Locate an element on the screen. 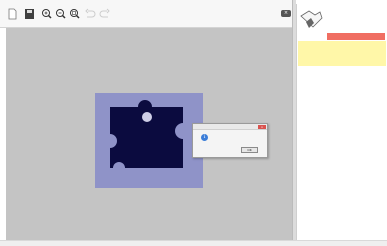 This screenshot has width=387, height=246. status-bar is located at coordinates (193, 243).